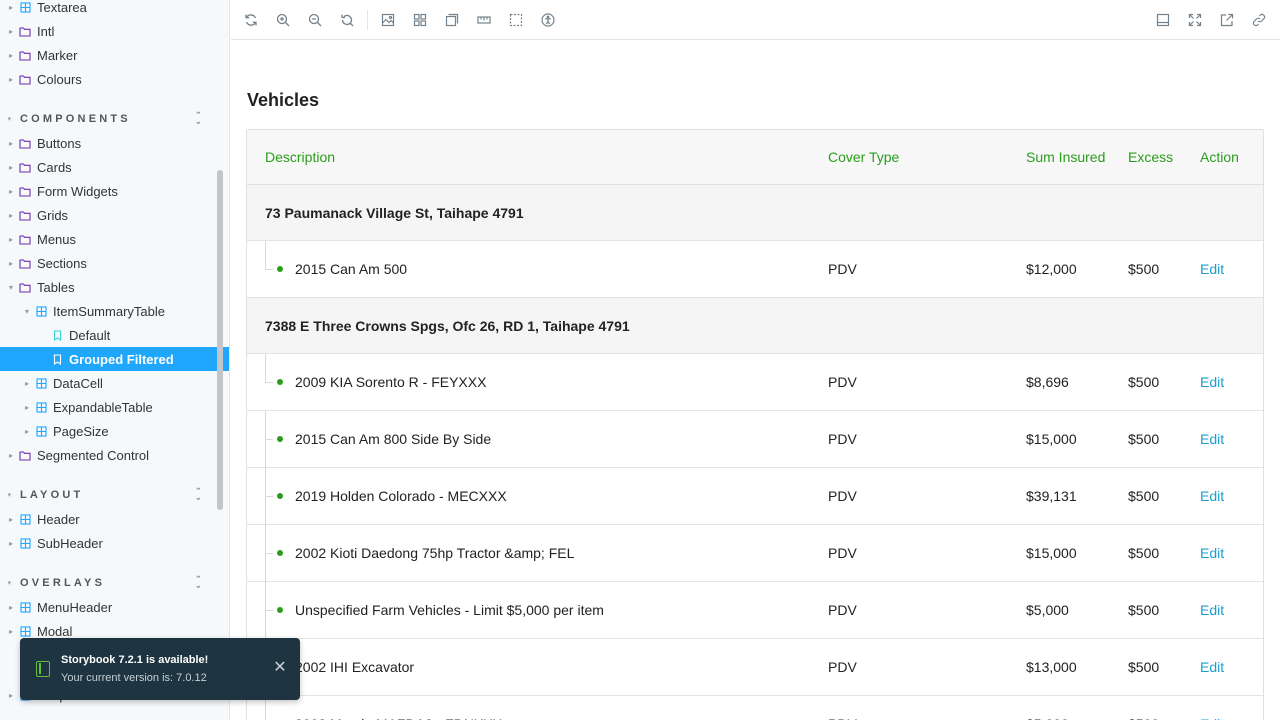 Image resolution: width=1280 pixels, height=720 pixels. What do you see at coordinates (10, 287) in the screenshot?
I see `caret-down-icon: ▾` at bounding box center [10, 287].